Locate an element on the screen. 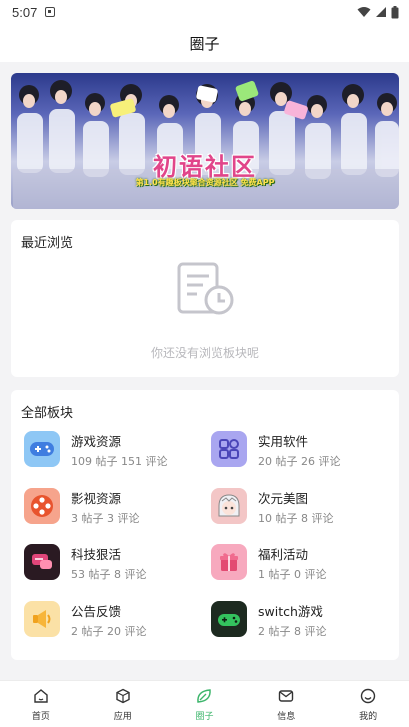 The width and height of the screenshot is (409, 727). board-stats: 53 帖子 8 评论 is located at coordinates (109, 574).